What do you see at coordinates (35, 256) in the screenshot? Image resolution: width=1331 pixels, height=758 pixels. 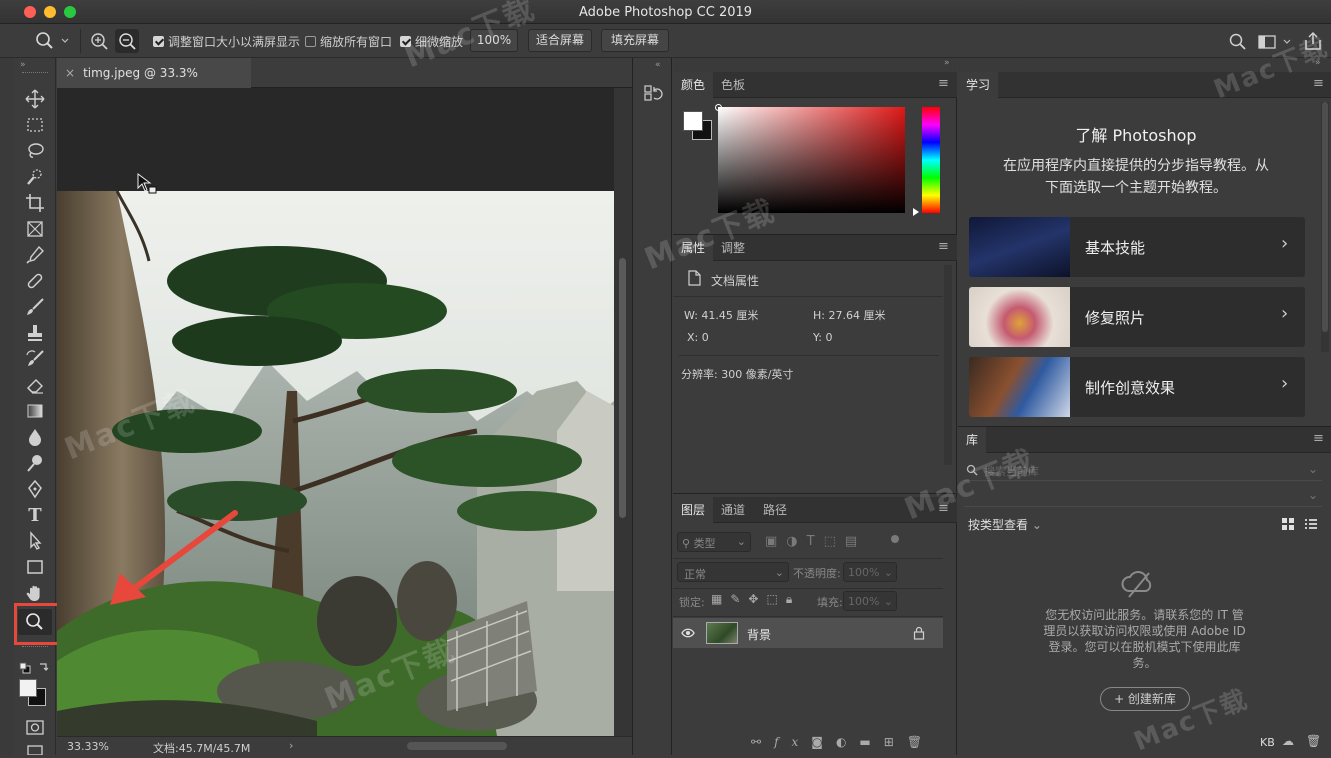 I see `eyedropper-tool` at bounding box center [35, 256].